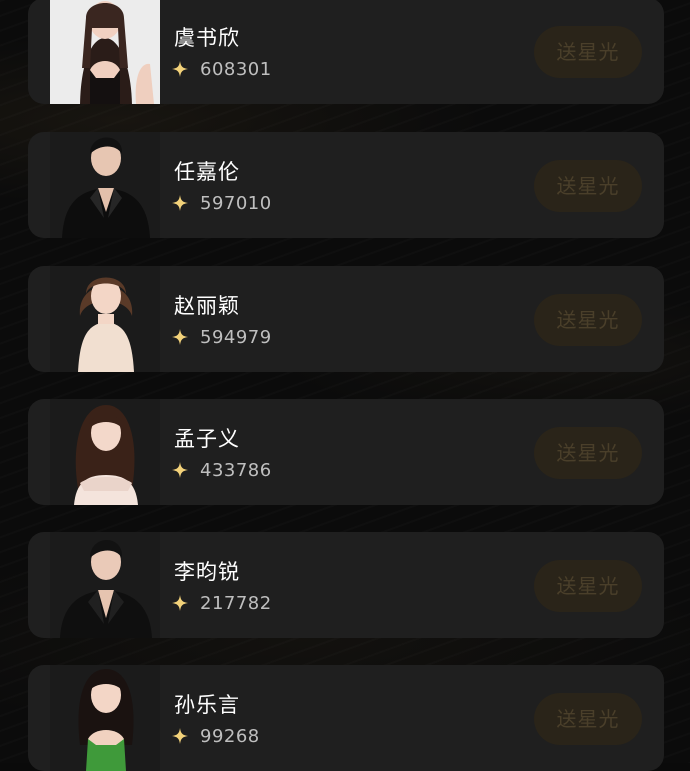  What do you see at coordinates (207, 705) in the screenshot?
I see `celebrity-name: 孙乐言` at bounding box center [207, 705].